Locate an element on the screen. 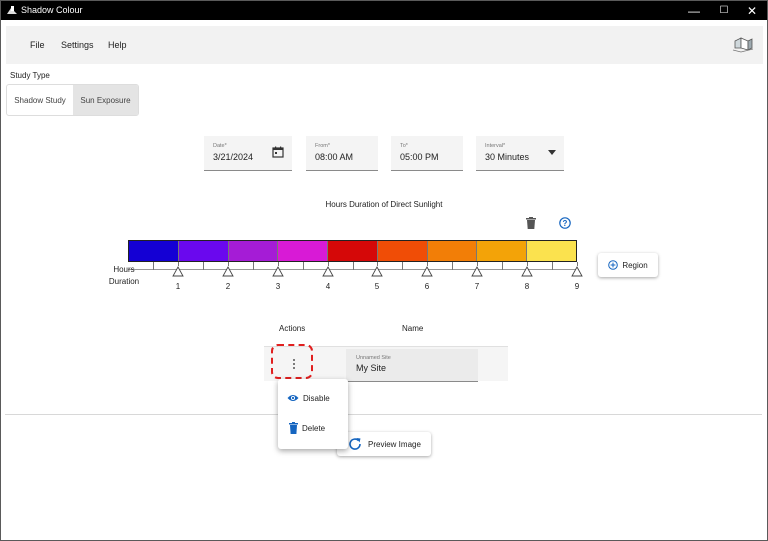 This screenshot has width=768, height=541. delete-label: Delete is located at coordinates (314, 428).